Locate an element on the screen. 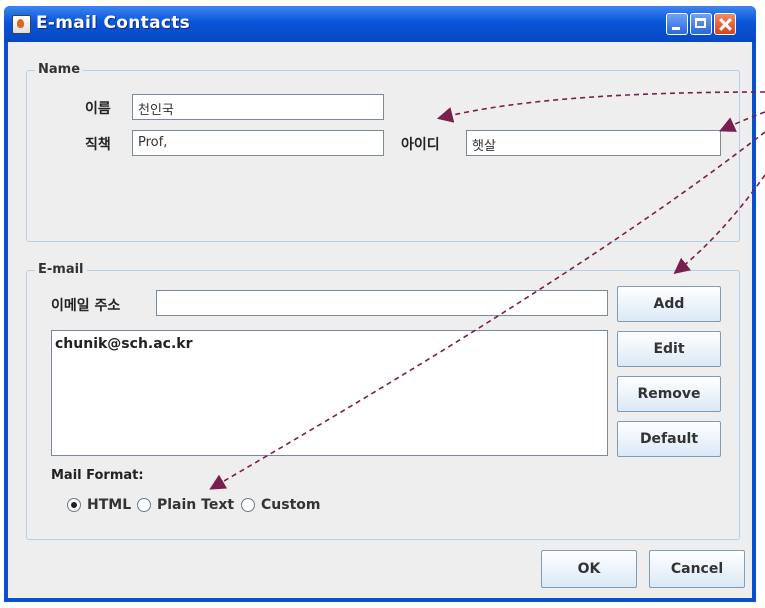  radio-html: HTML is located at coordinates (99, 505).